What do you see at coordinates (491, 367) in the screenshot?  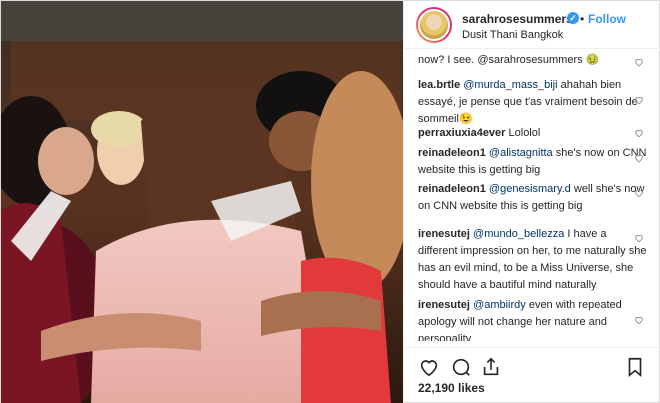 I see `share-icon` at bounding box center [491, 367].